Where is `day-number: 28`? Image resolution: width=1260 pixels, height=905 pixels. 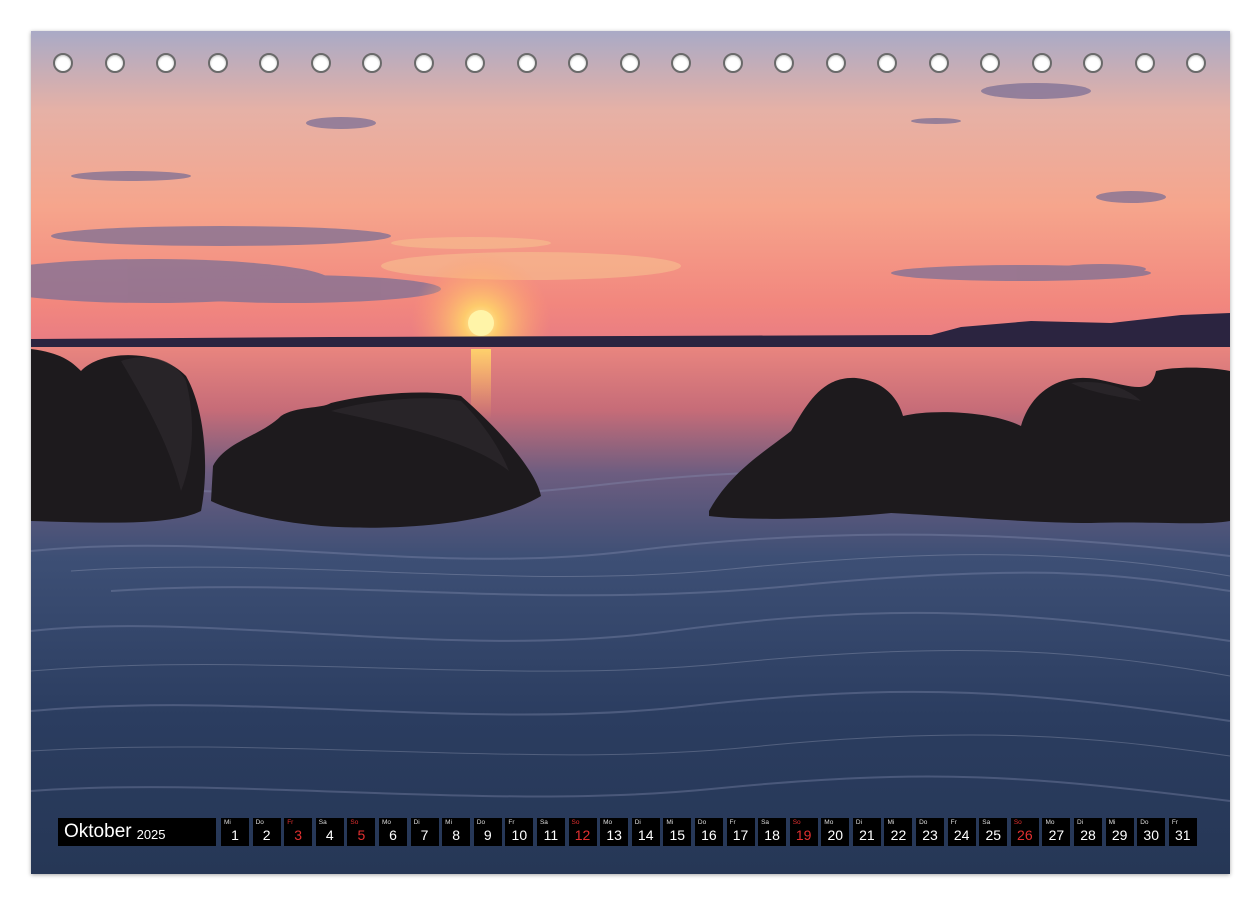 day-number: 28 is located at coordinates (1088, 835).